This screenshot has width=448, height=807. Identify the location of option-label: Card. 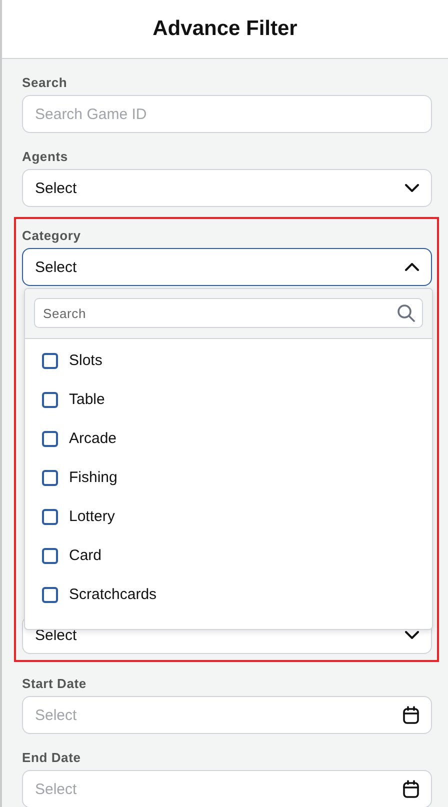
(85, 555).